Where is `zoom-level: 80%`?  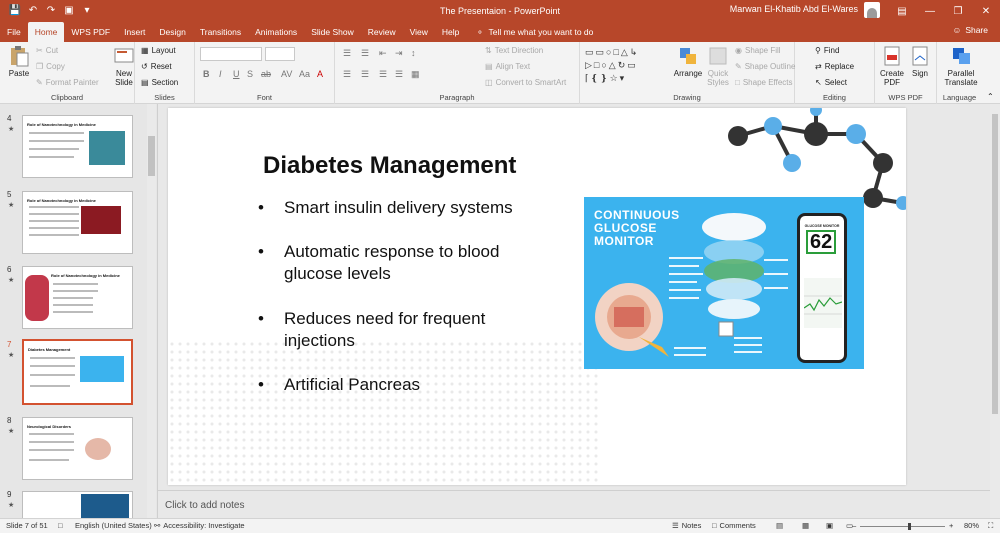
zoom-level: 80% is located at coordinates (971, 525).